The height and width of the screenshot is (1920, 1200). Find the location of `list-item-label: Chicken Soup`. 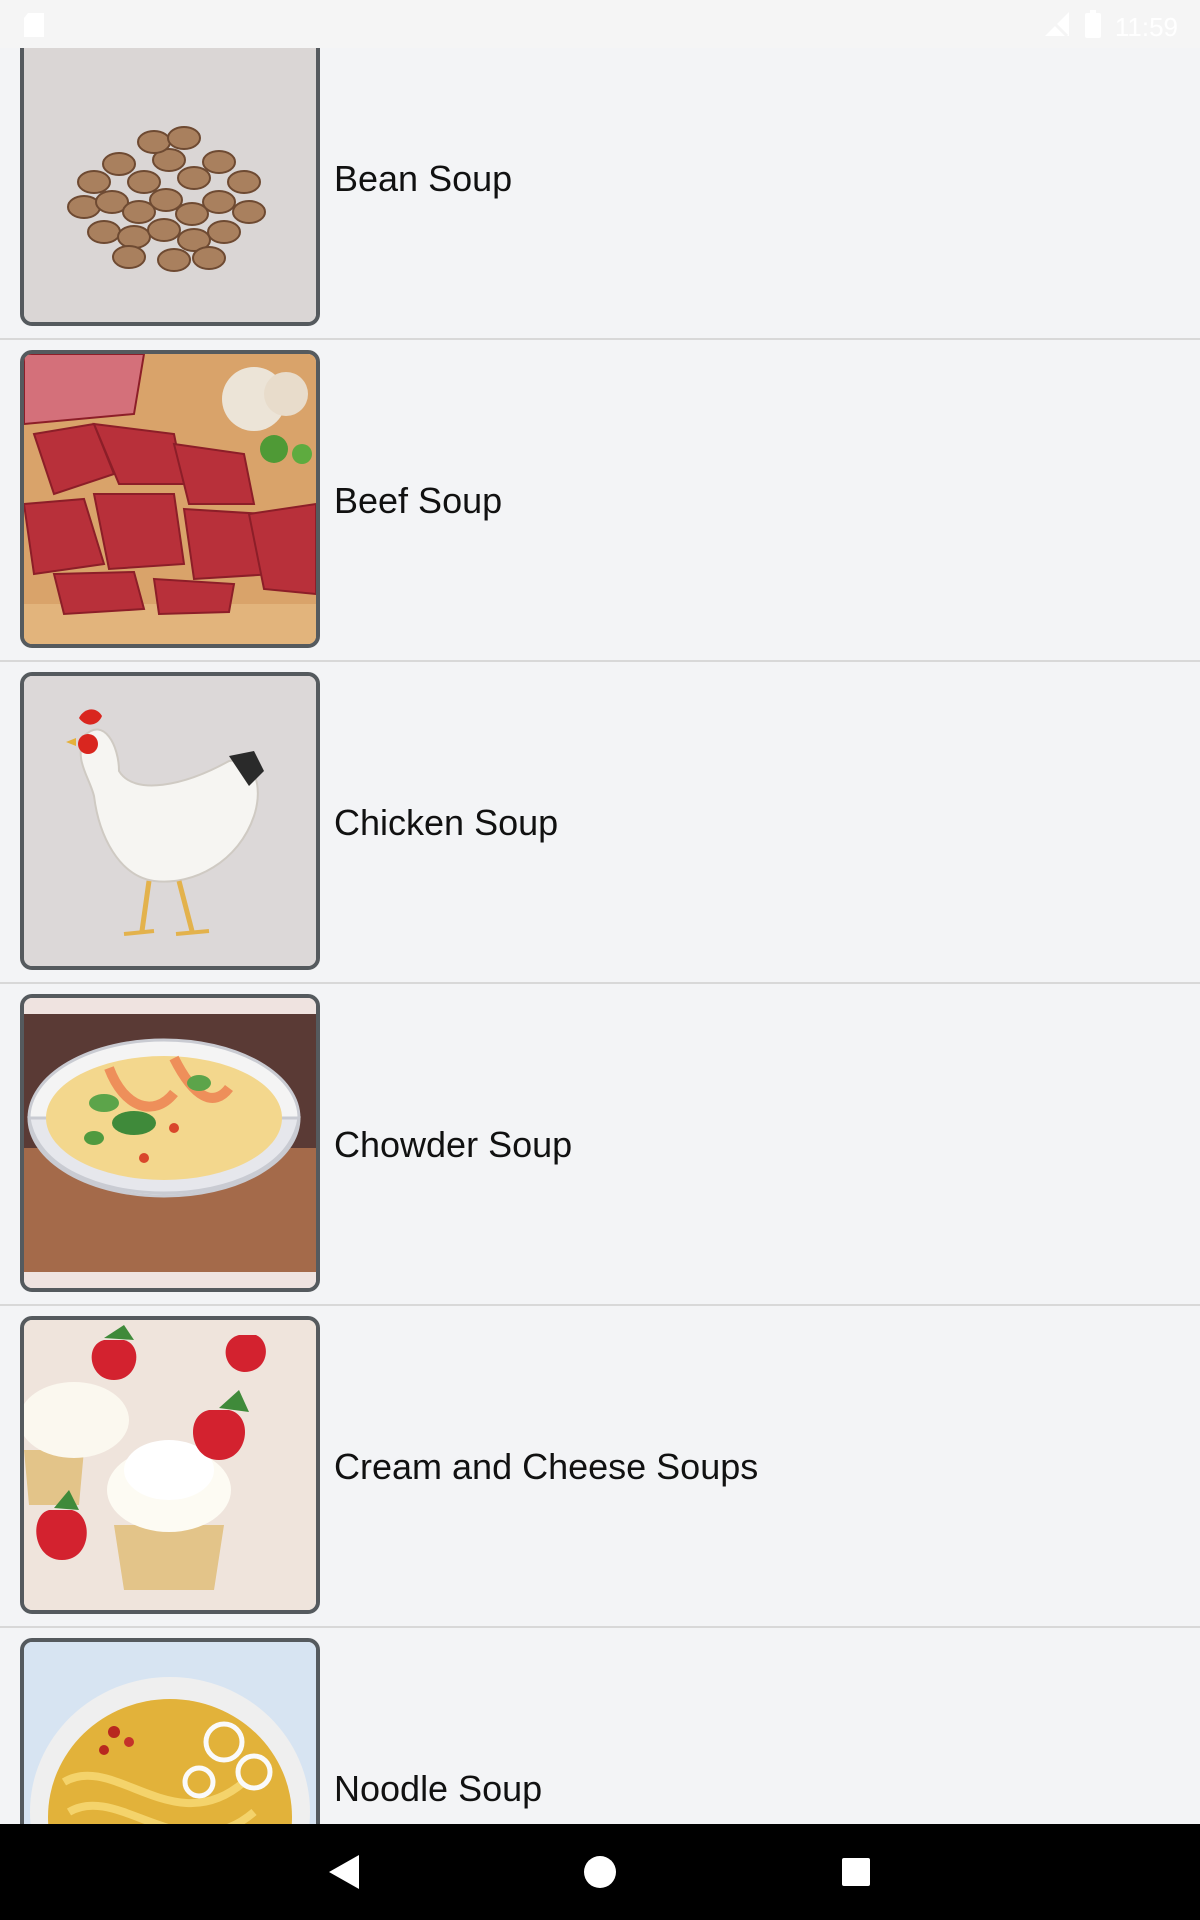

list-item-label: Chicken Soup is located at coordinates (446, 822).